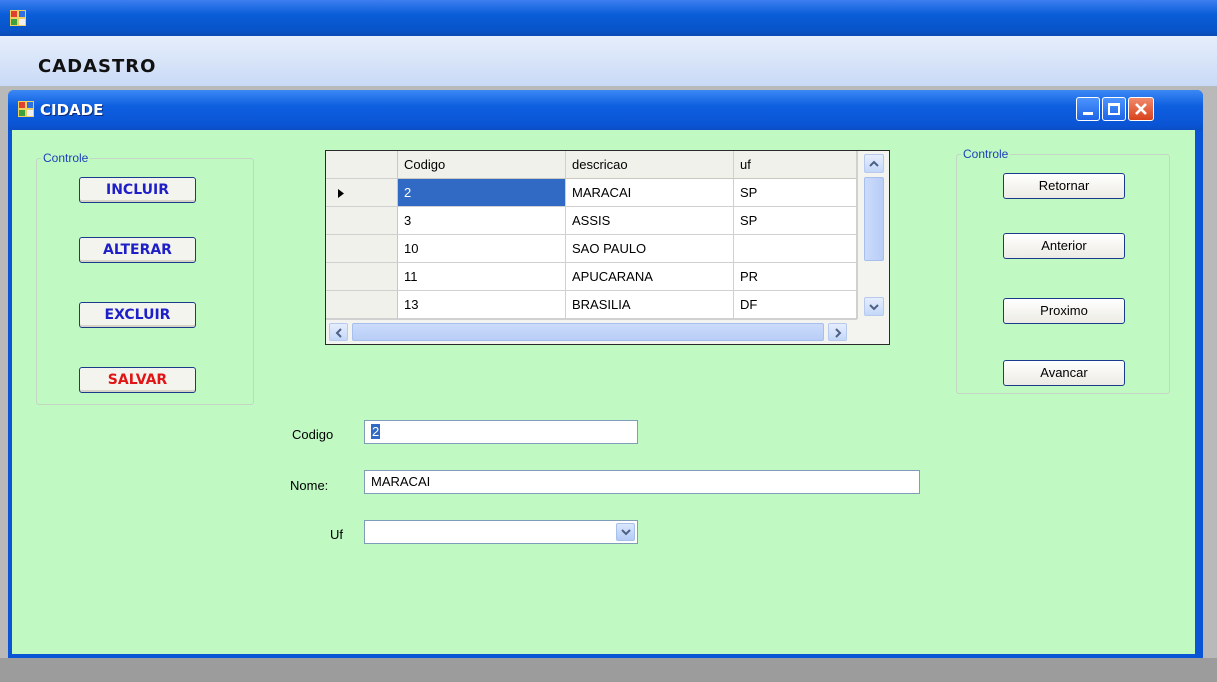  I want to click on chevron-up-icon, so click(874, 163).